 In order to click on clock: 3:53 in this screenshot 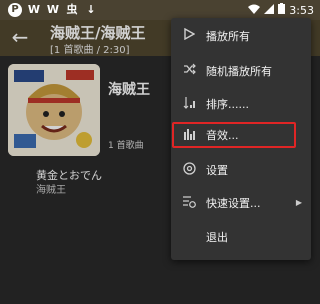, I will do `click(301, 10)`.